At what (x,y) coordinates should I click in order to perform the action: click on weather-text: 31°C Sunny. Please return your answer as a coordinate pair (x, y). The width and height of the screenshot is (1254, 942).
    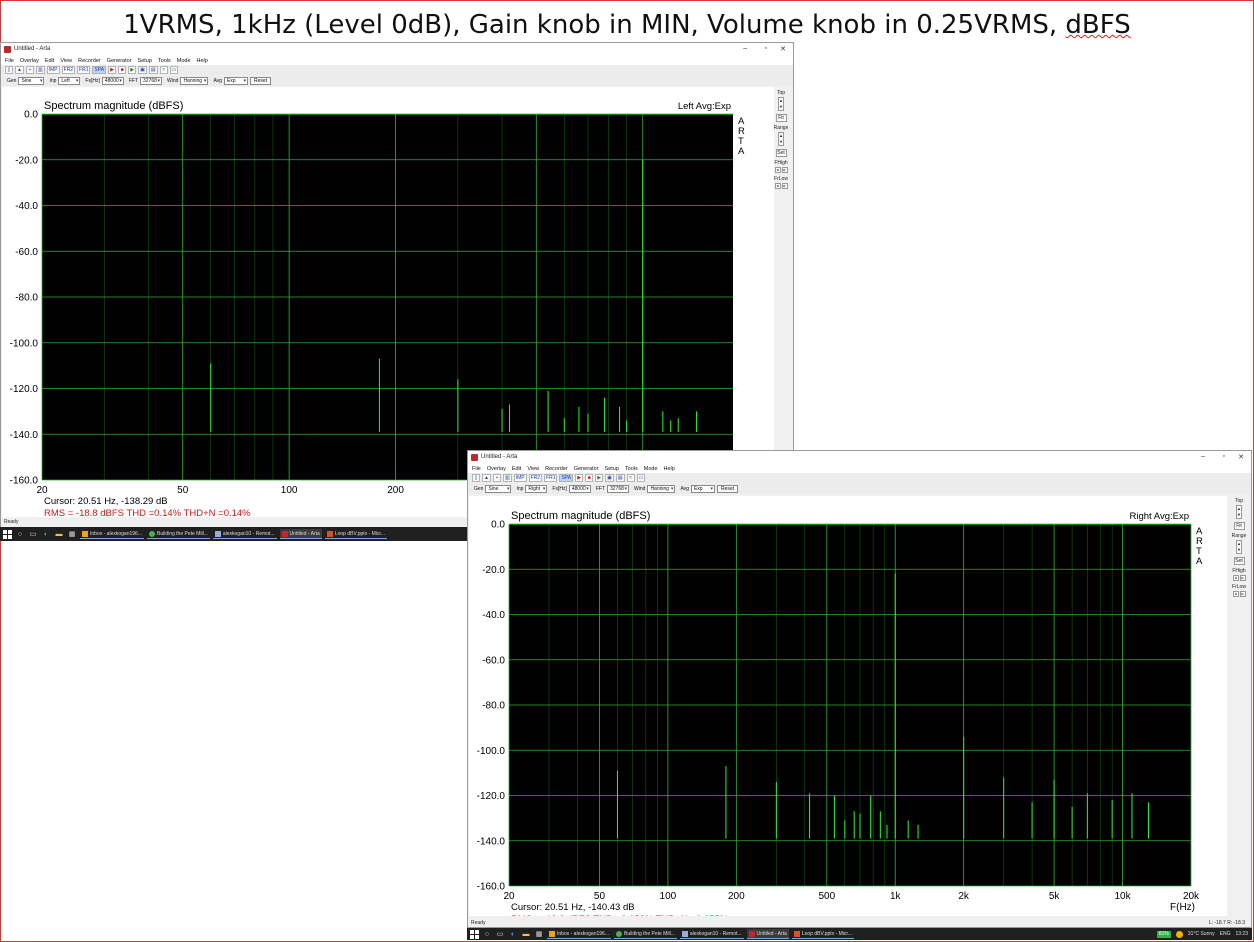
    Looking at the image, I should click on (1201, 934).